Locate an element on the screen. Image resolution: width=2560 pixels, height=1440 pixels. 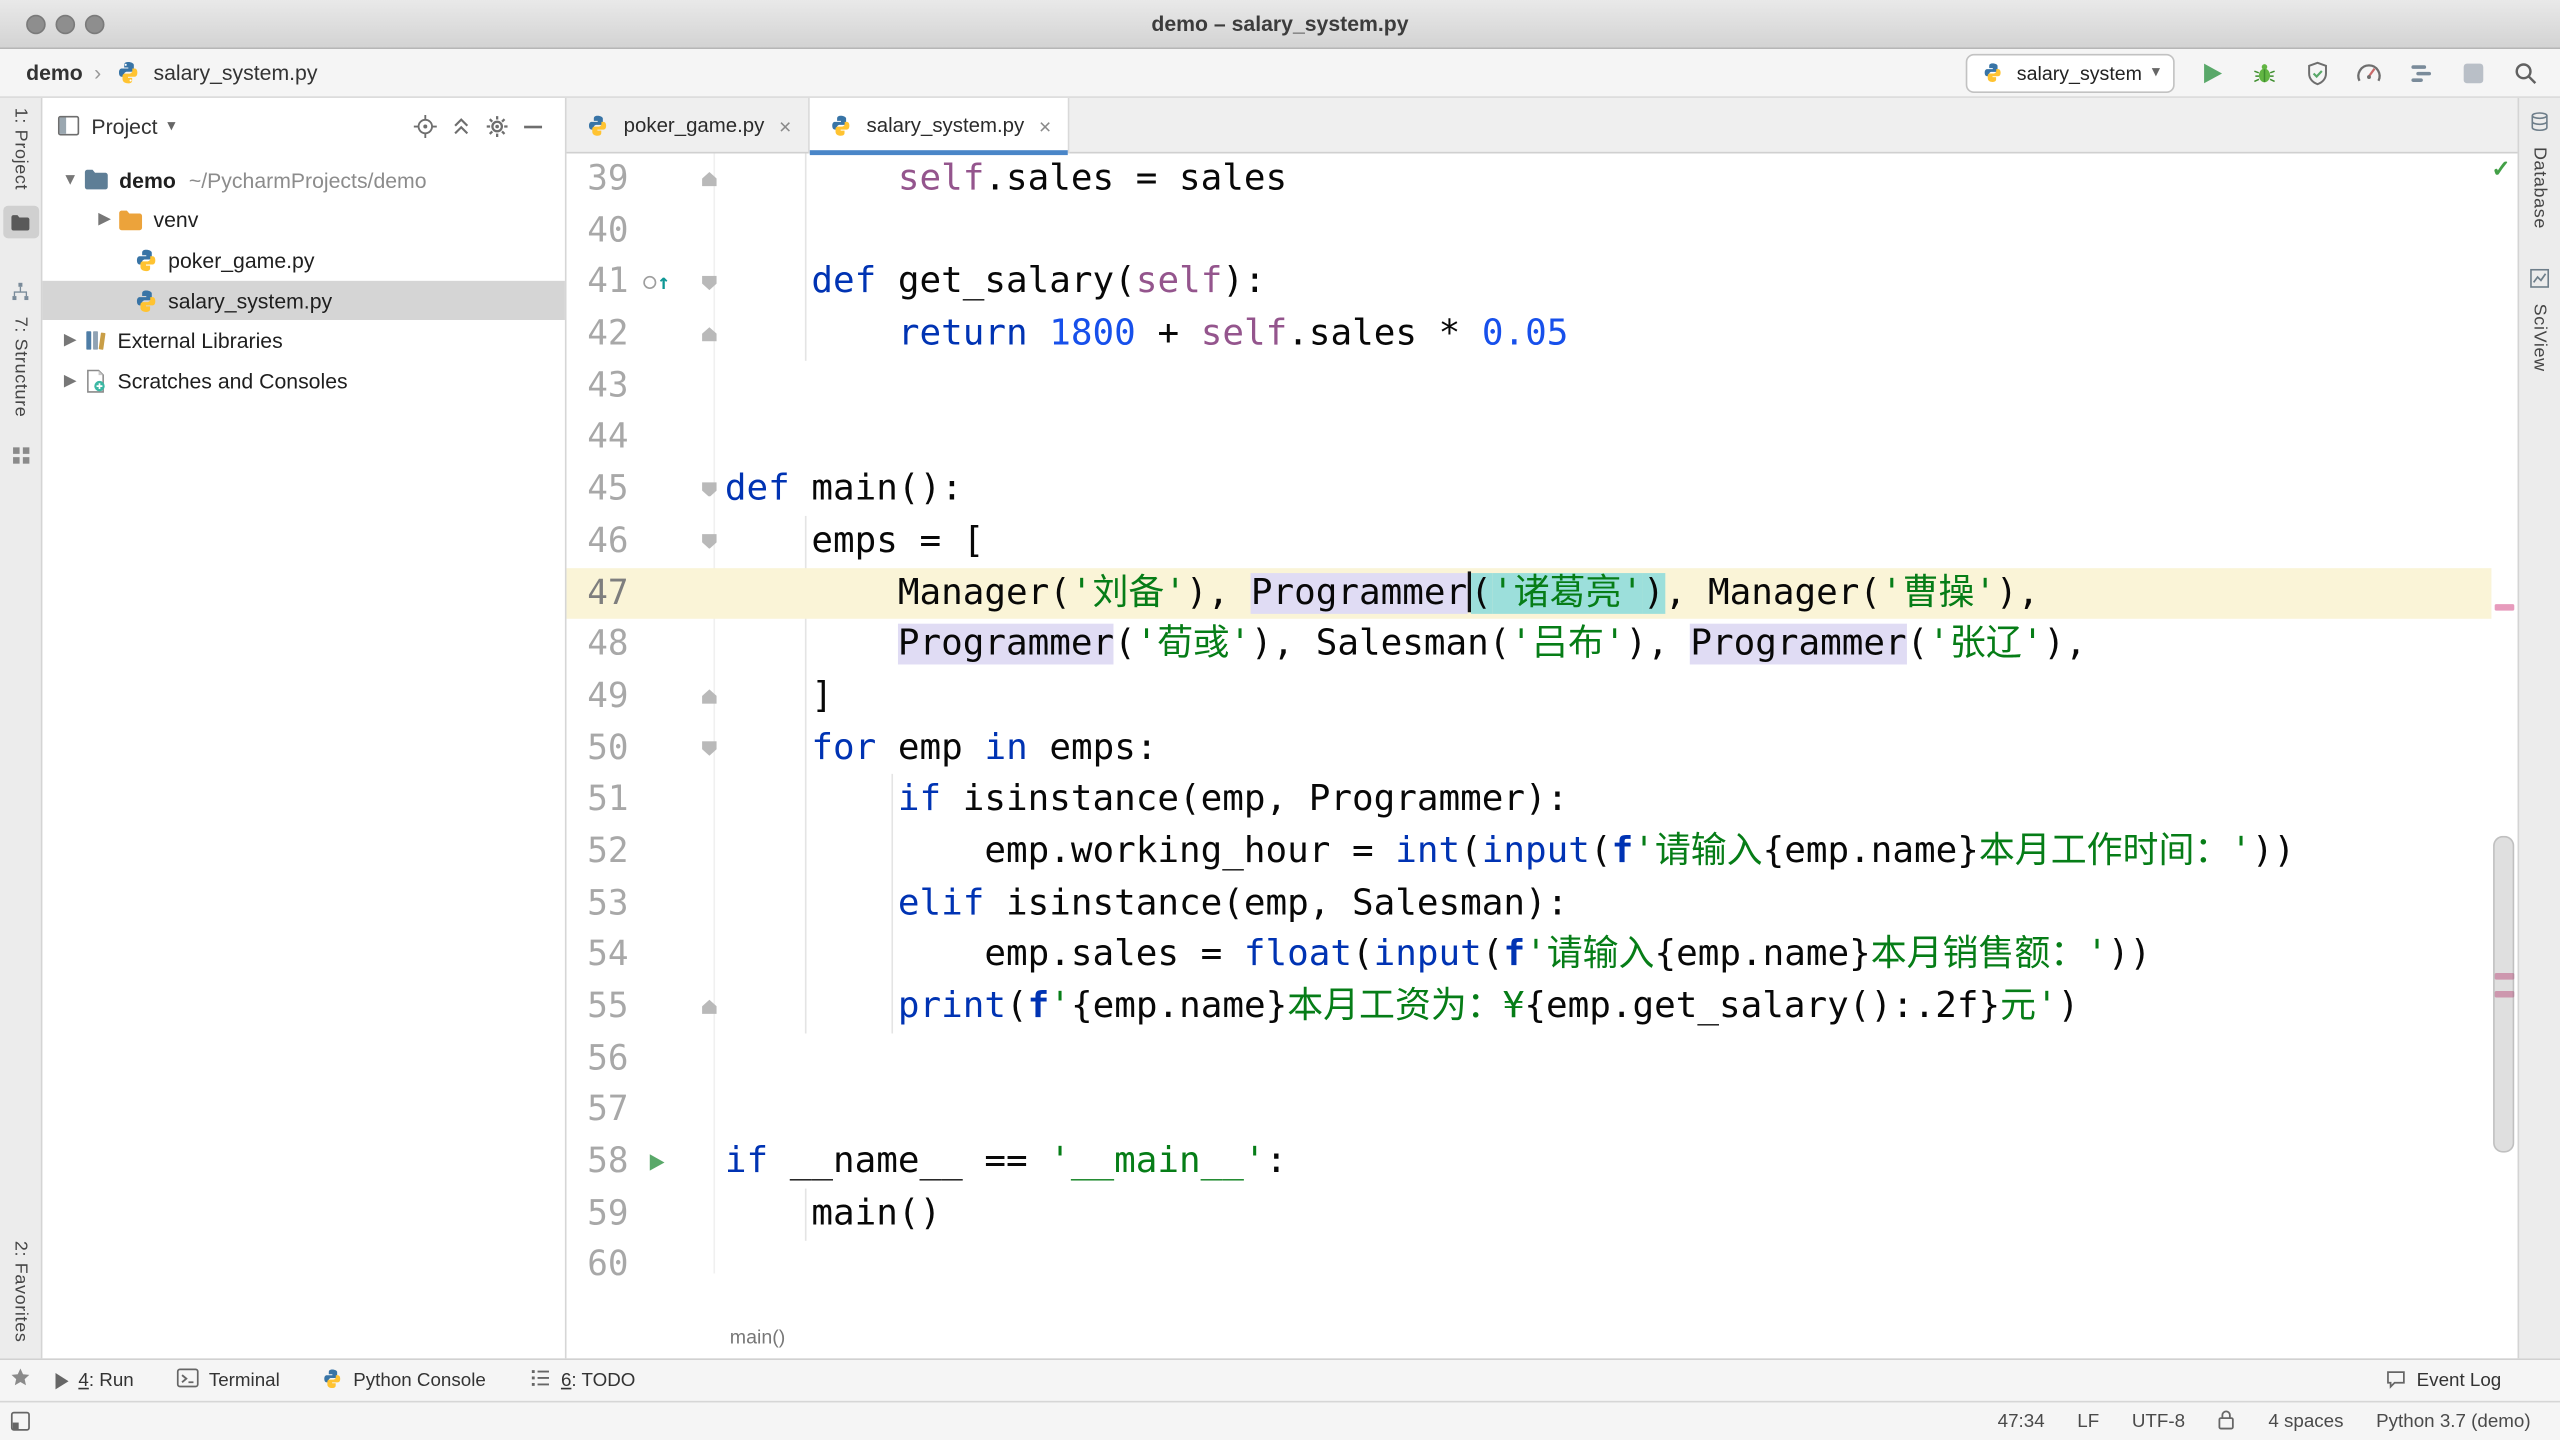
code-line: 53 elif isinstance(emp, Salesman): is located at coordinates (1529, 904).